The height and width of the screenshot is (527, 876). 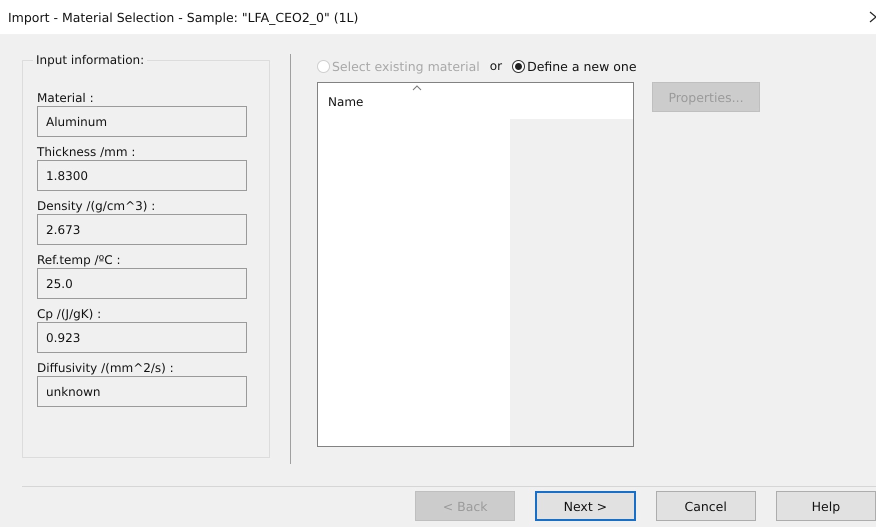 I want to click on dialog-button: Help, so click(x=826, y=506).